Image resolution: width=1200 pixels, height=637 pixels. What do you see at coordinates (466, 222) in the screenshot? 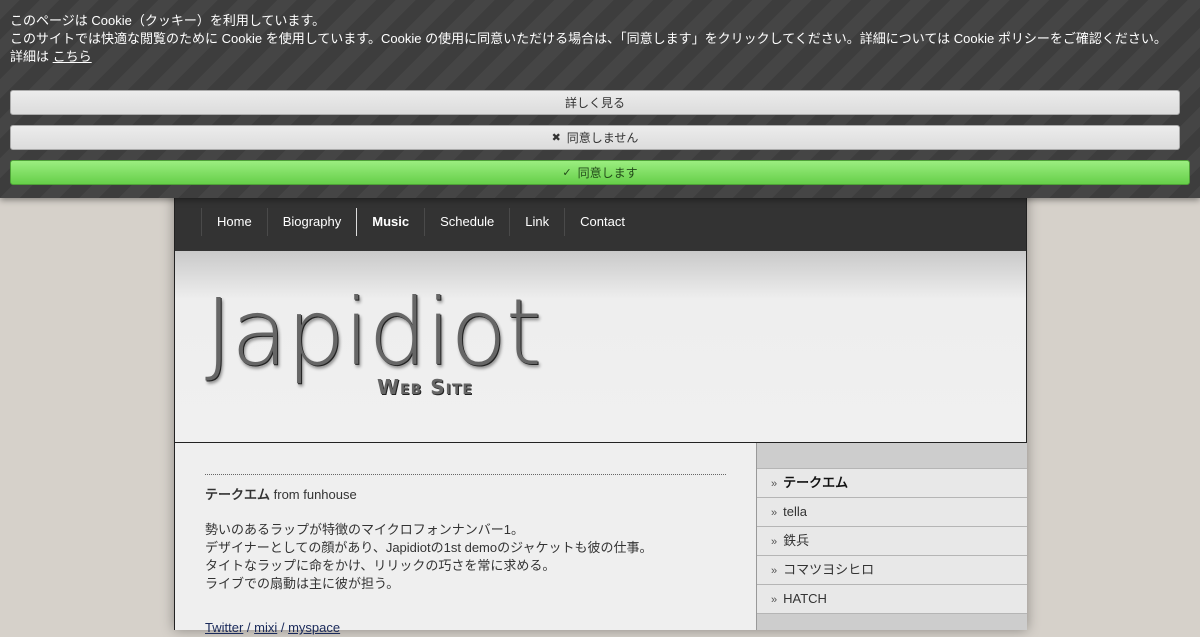
I see `nav-schedule: Schedule` at bounding box center [466, 222].